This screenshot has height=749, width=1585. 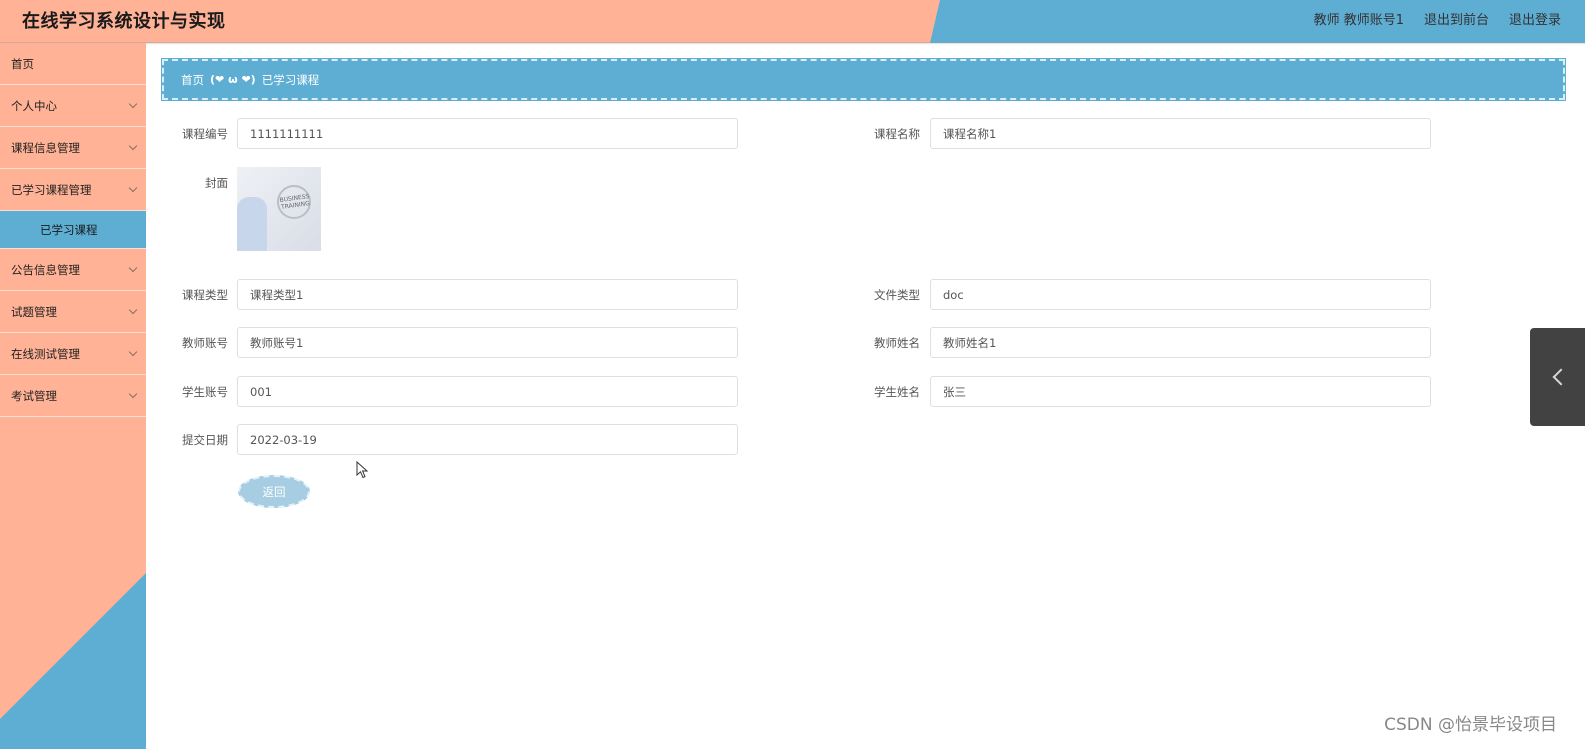 I want to click on breadcrumb-home: 首页, so click(x=192, y=80).